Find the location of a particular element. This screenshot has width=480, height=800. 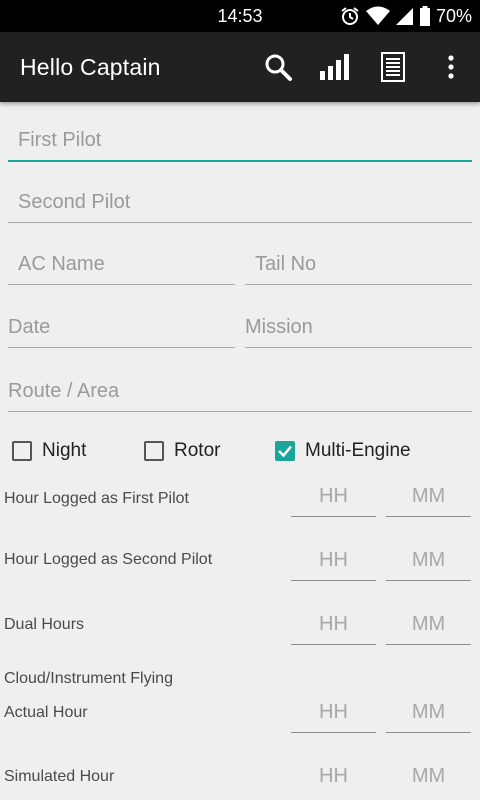

rotor-checkbox: Rotor is located at coordinates (182, 451).